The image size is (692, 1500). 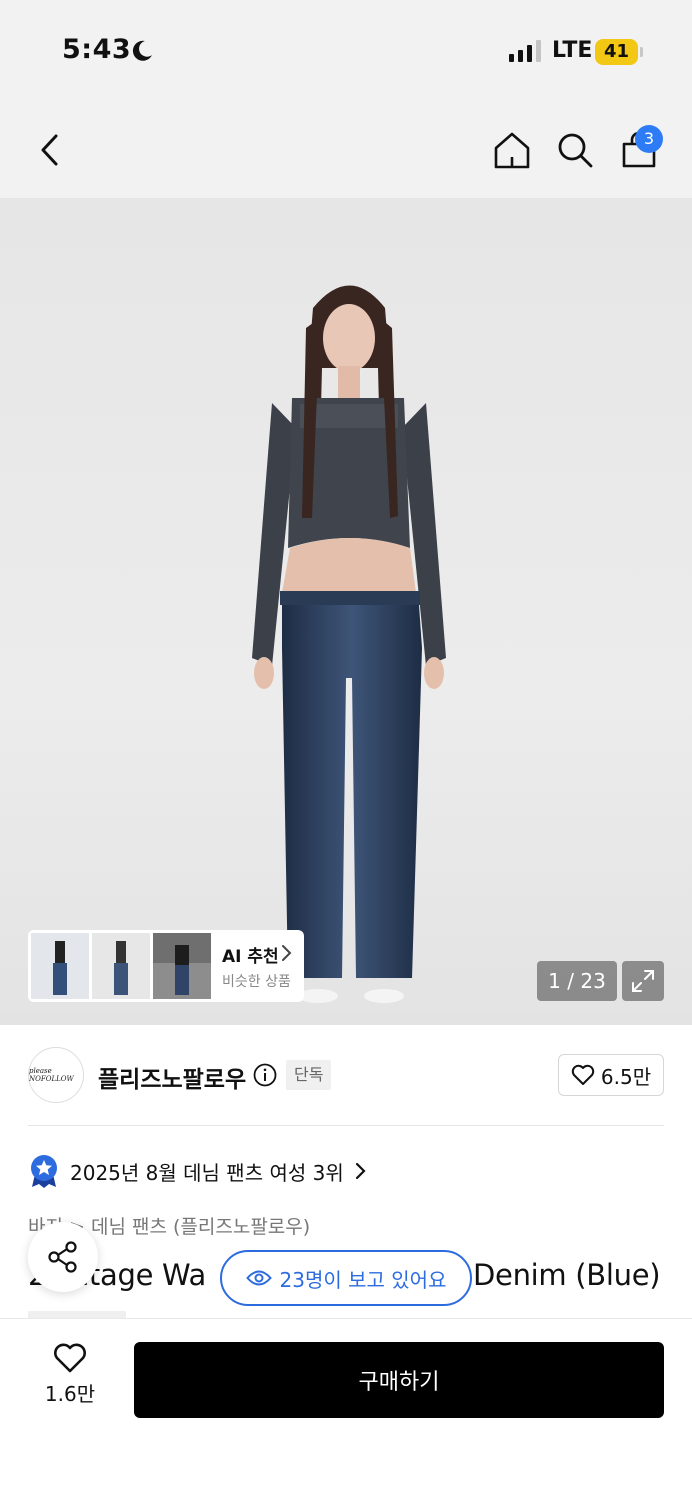 I want to click on home-button, so click(x=512, y=150).